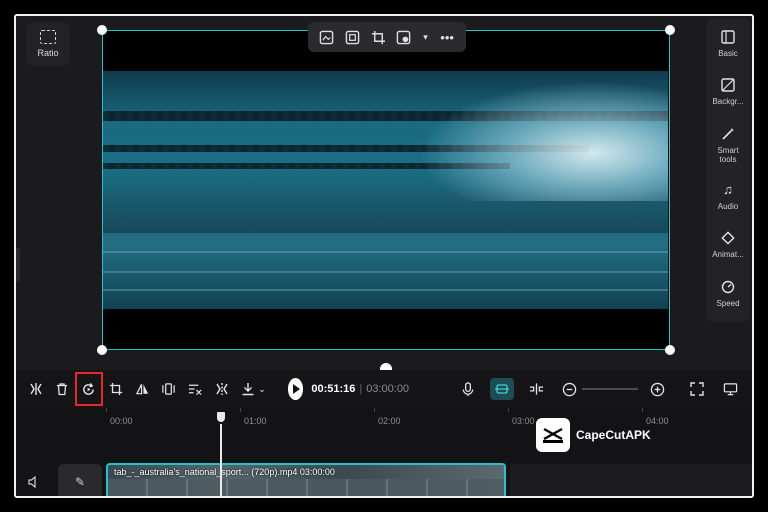  Describe the element at coordinates (502, 389) in the screenshot. I see `magnet-snap-toggle` at that location.